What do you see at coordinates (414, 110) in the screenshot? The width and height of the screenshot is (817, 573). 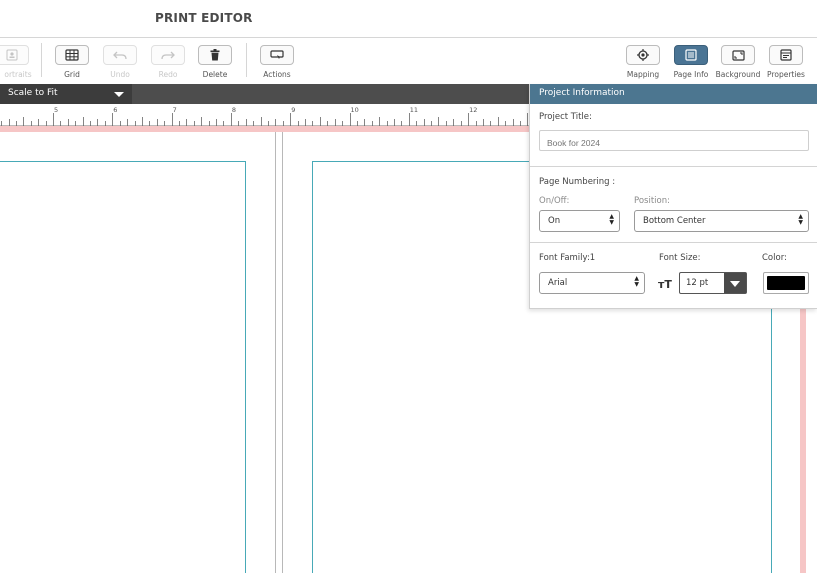 I see `ruler-label: 11` at bounding box center [414, 110].